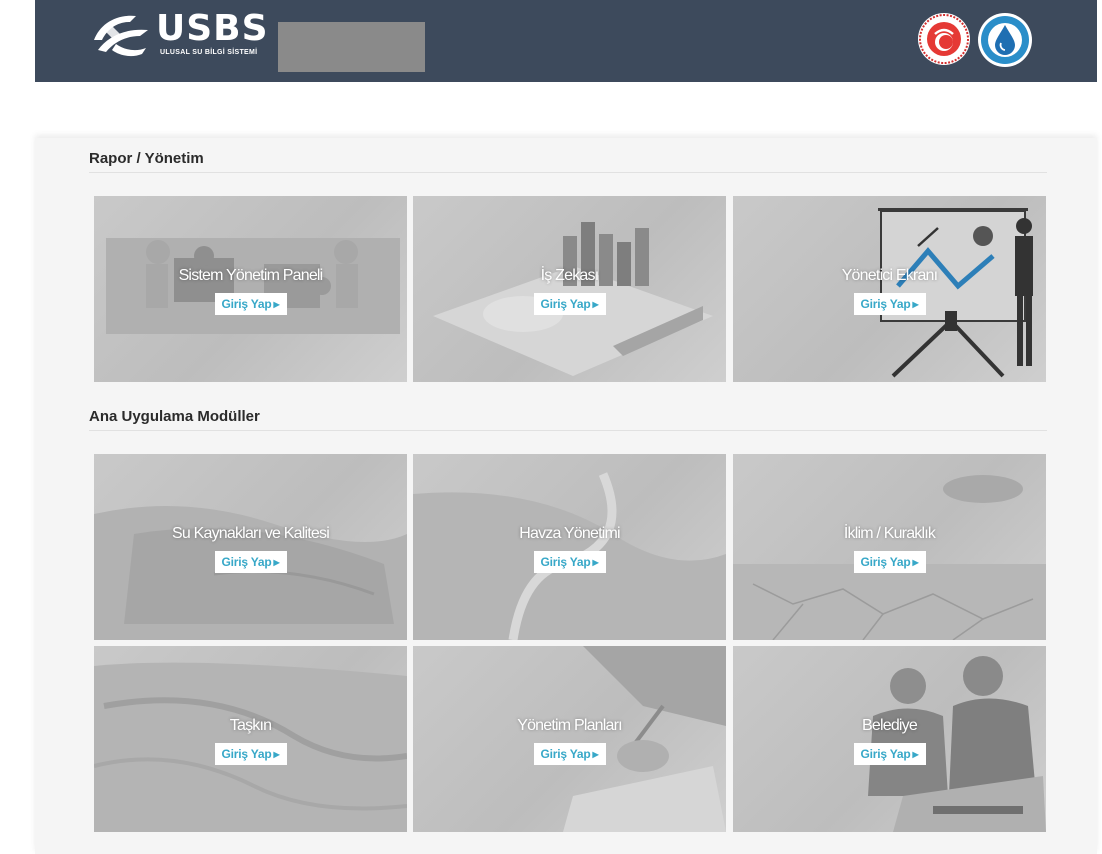 The height and width of the screenshot is (854, 1102). I want to click on tile-sistem-yonetim-paneli: Sistem Yönetim Paneli Giriş Yap ▶, so click(250, 289).